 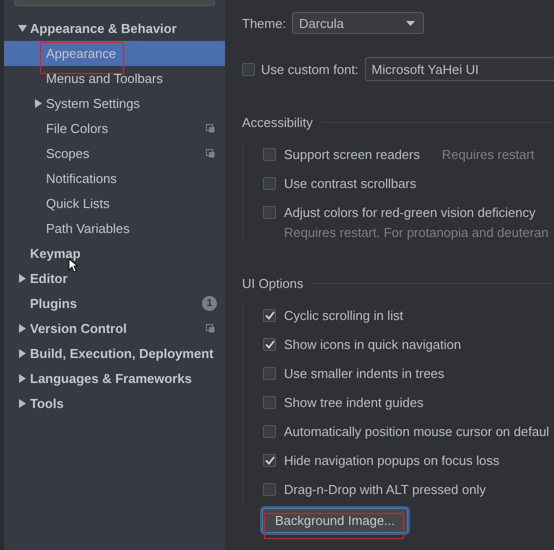 What do you see at coordinates (114, 178) in the screenshot?
I see `tree-item: Notifications` at bounding box center [114, 178].